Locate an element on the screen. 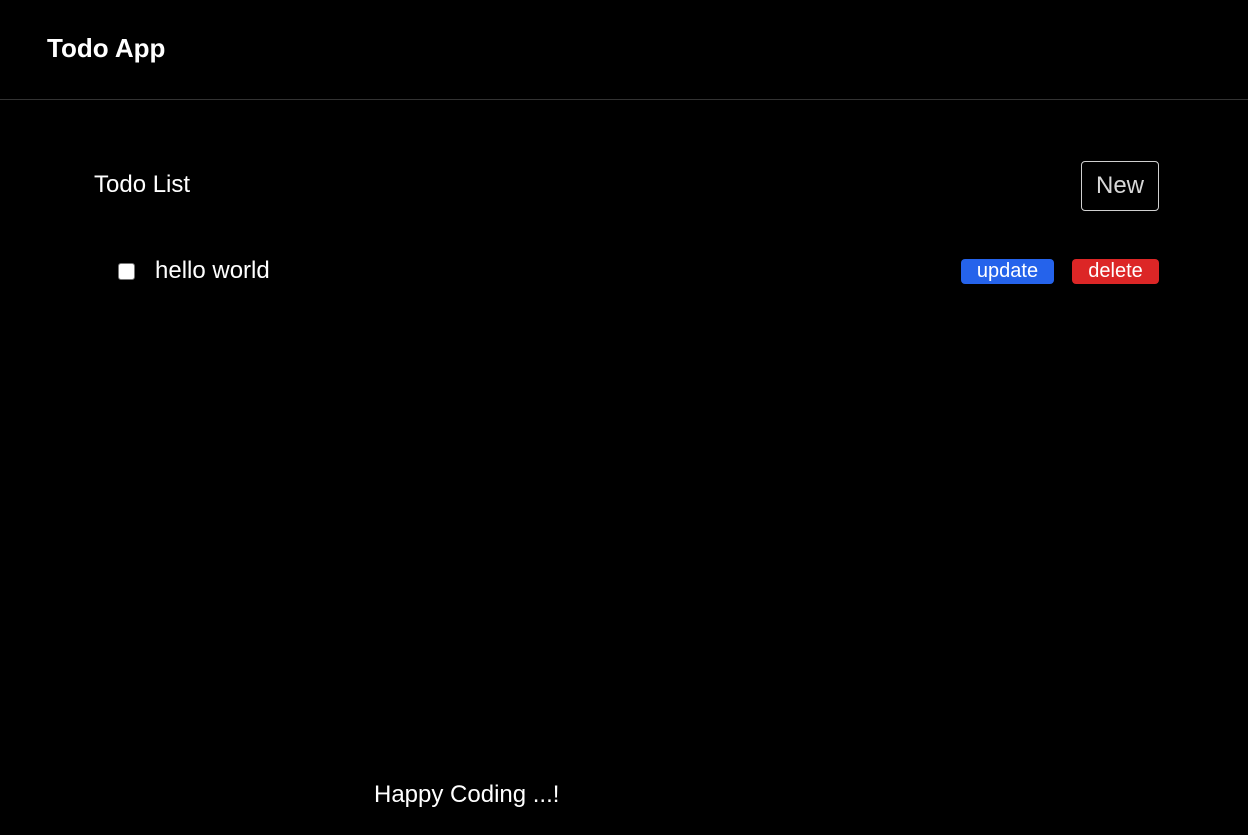 This screenshot has height=835, width=1248. new-todo-button: New is located at coordinates (1120, 186).